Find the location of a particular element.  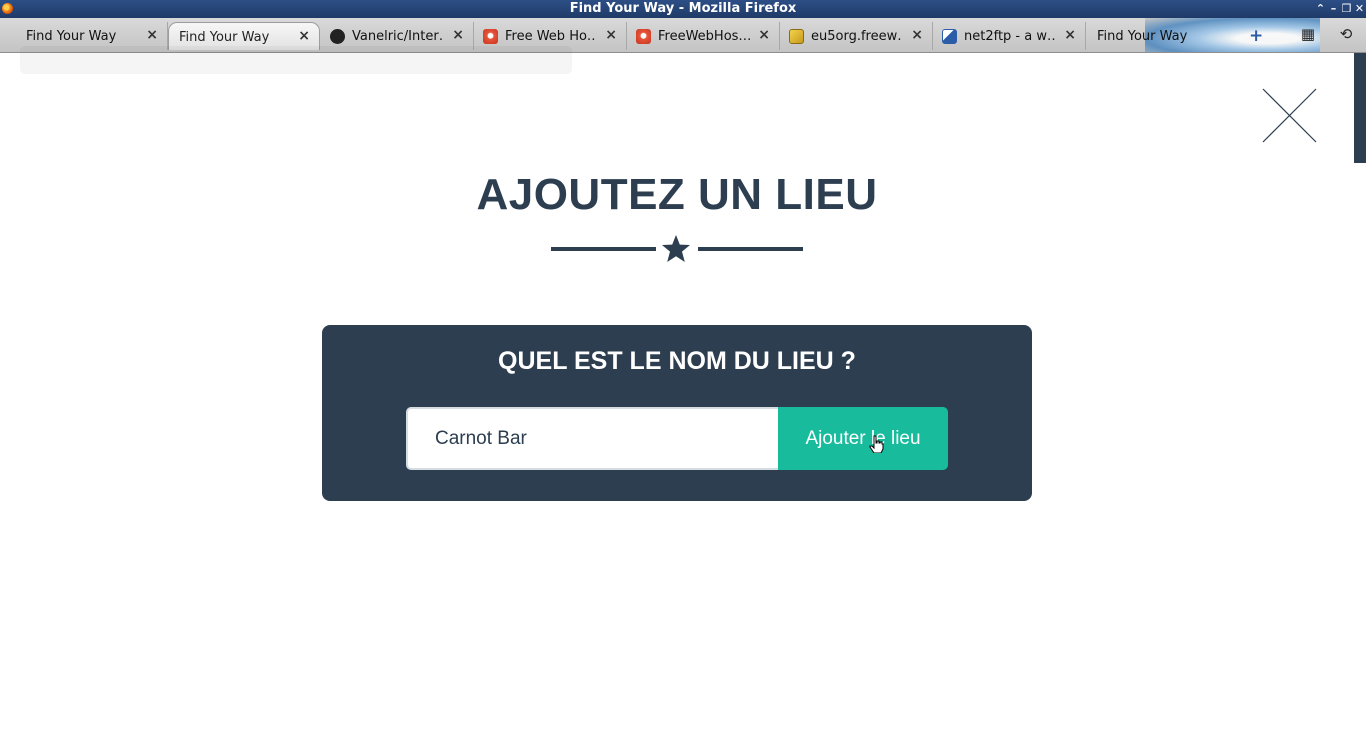

tab-eu5org: eu5org.freew… × is located at coordinates (857, 36).